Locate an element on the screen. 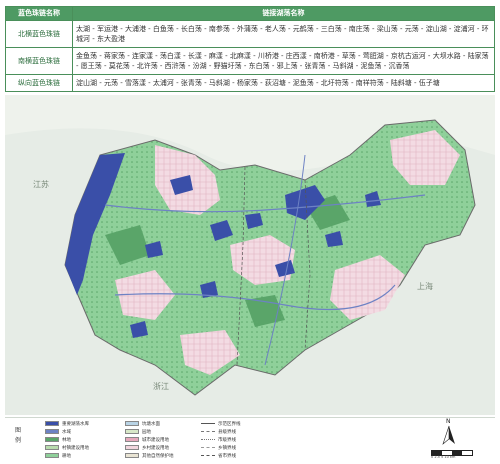  legend-item: 耕地 is located at coordinates (58, 455).